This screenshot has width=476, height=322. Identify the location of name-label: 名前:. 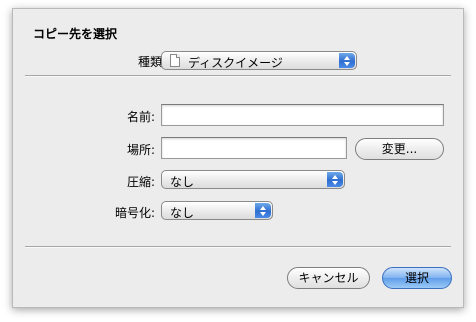
(140, 117).